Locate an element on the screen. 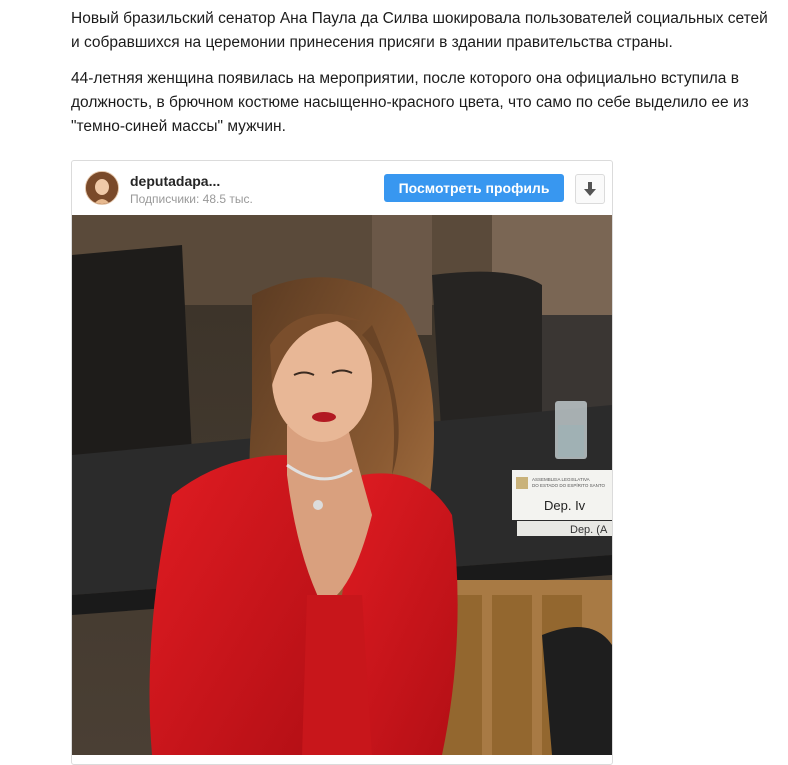 The width and height of the screenshot is (788, 765). avatar is located at coordinates (102, 188).